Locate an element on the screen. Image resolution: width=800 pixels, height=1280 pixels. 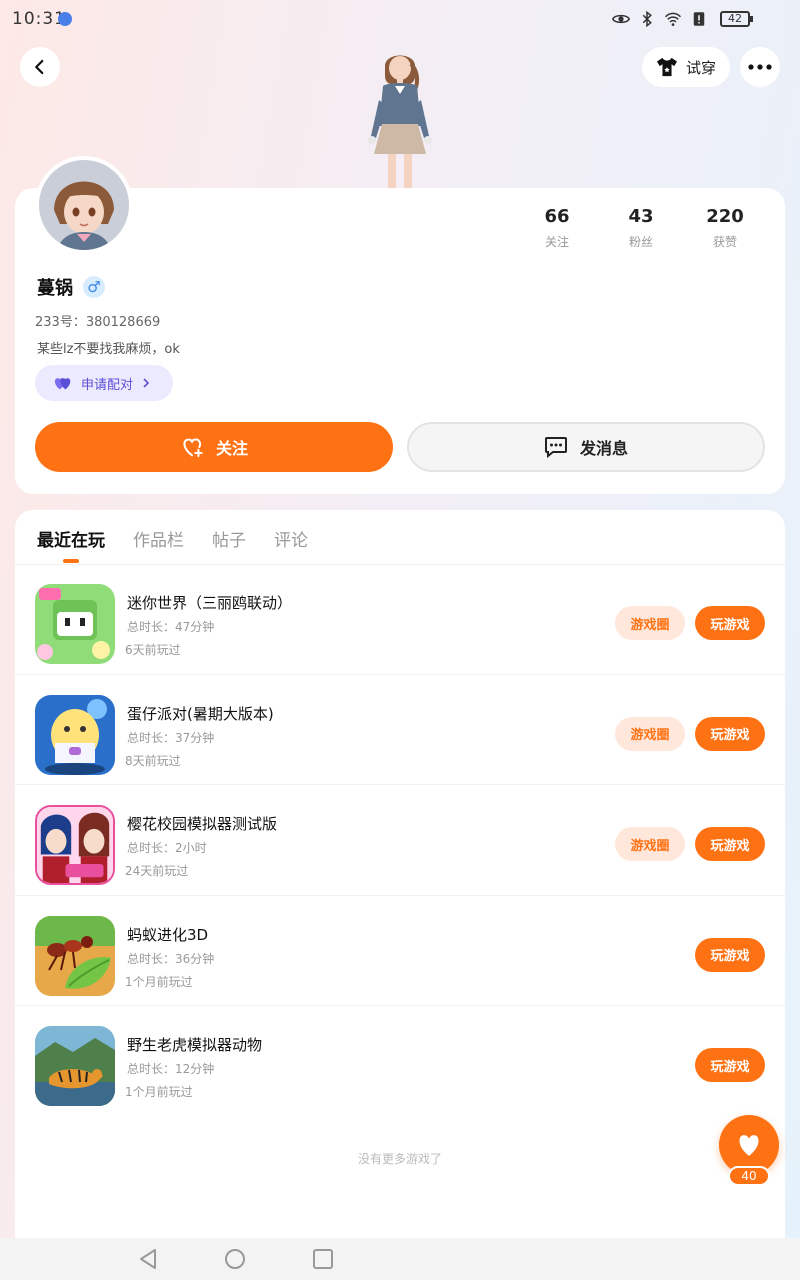
game-row: 蚂蚁进化3D 总时长：36分钟 1个月前玩过 玩游戏 is located at coordinates (400, 951).